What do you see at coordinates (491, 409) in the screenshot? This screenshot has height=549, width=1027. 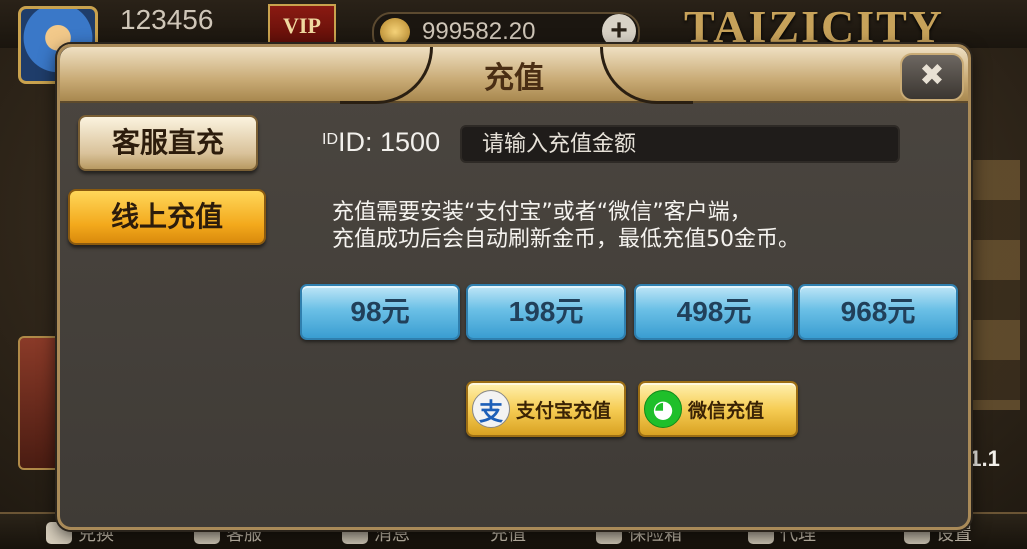 I see `alipay-icon: 支` at bounding box center [491, 409].